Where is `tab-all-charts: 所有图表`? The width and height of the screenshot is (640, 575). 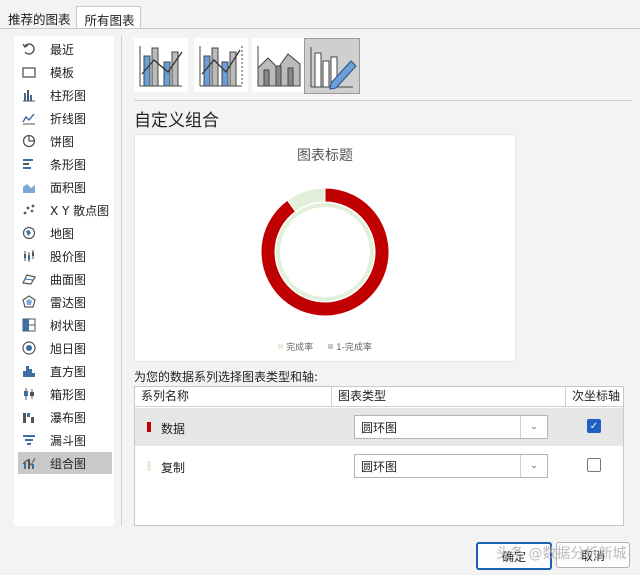 tab-all-charts: 所有图表 is located at coordinates (108, 17).